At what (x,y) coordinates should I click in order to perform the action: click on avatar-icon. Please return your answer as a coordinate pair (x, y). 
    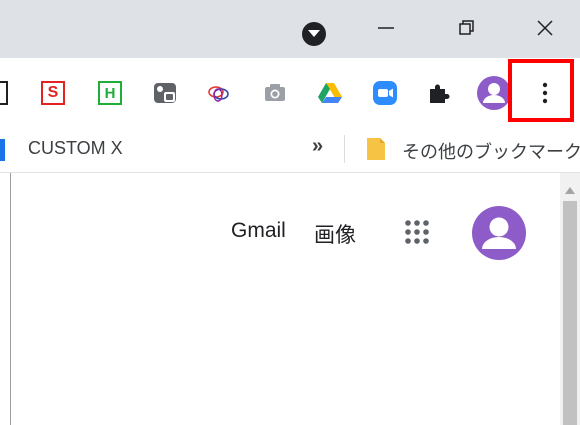
    Looking at the image, I should click on (494, 93).